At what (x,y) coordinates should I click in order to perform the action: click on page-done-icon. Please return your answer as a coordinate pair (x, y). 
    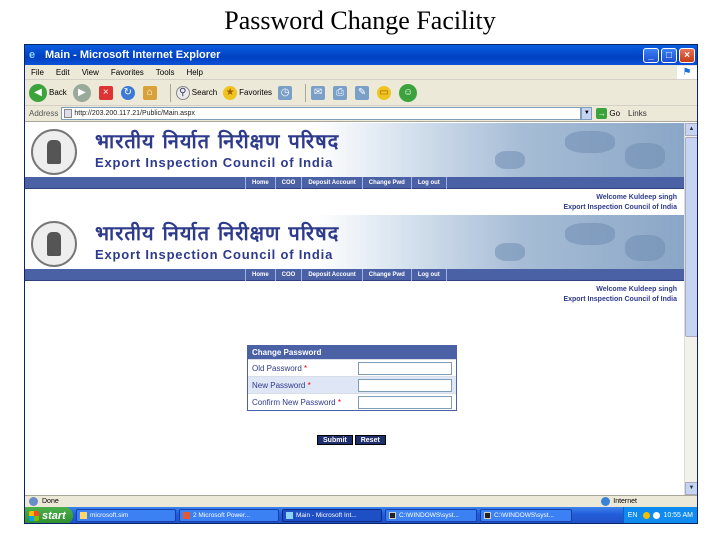
    Looking at the image, I should click on (33, 501).